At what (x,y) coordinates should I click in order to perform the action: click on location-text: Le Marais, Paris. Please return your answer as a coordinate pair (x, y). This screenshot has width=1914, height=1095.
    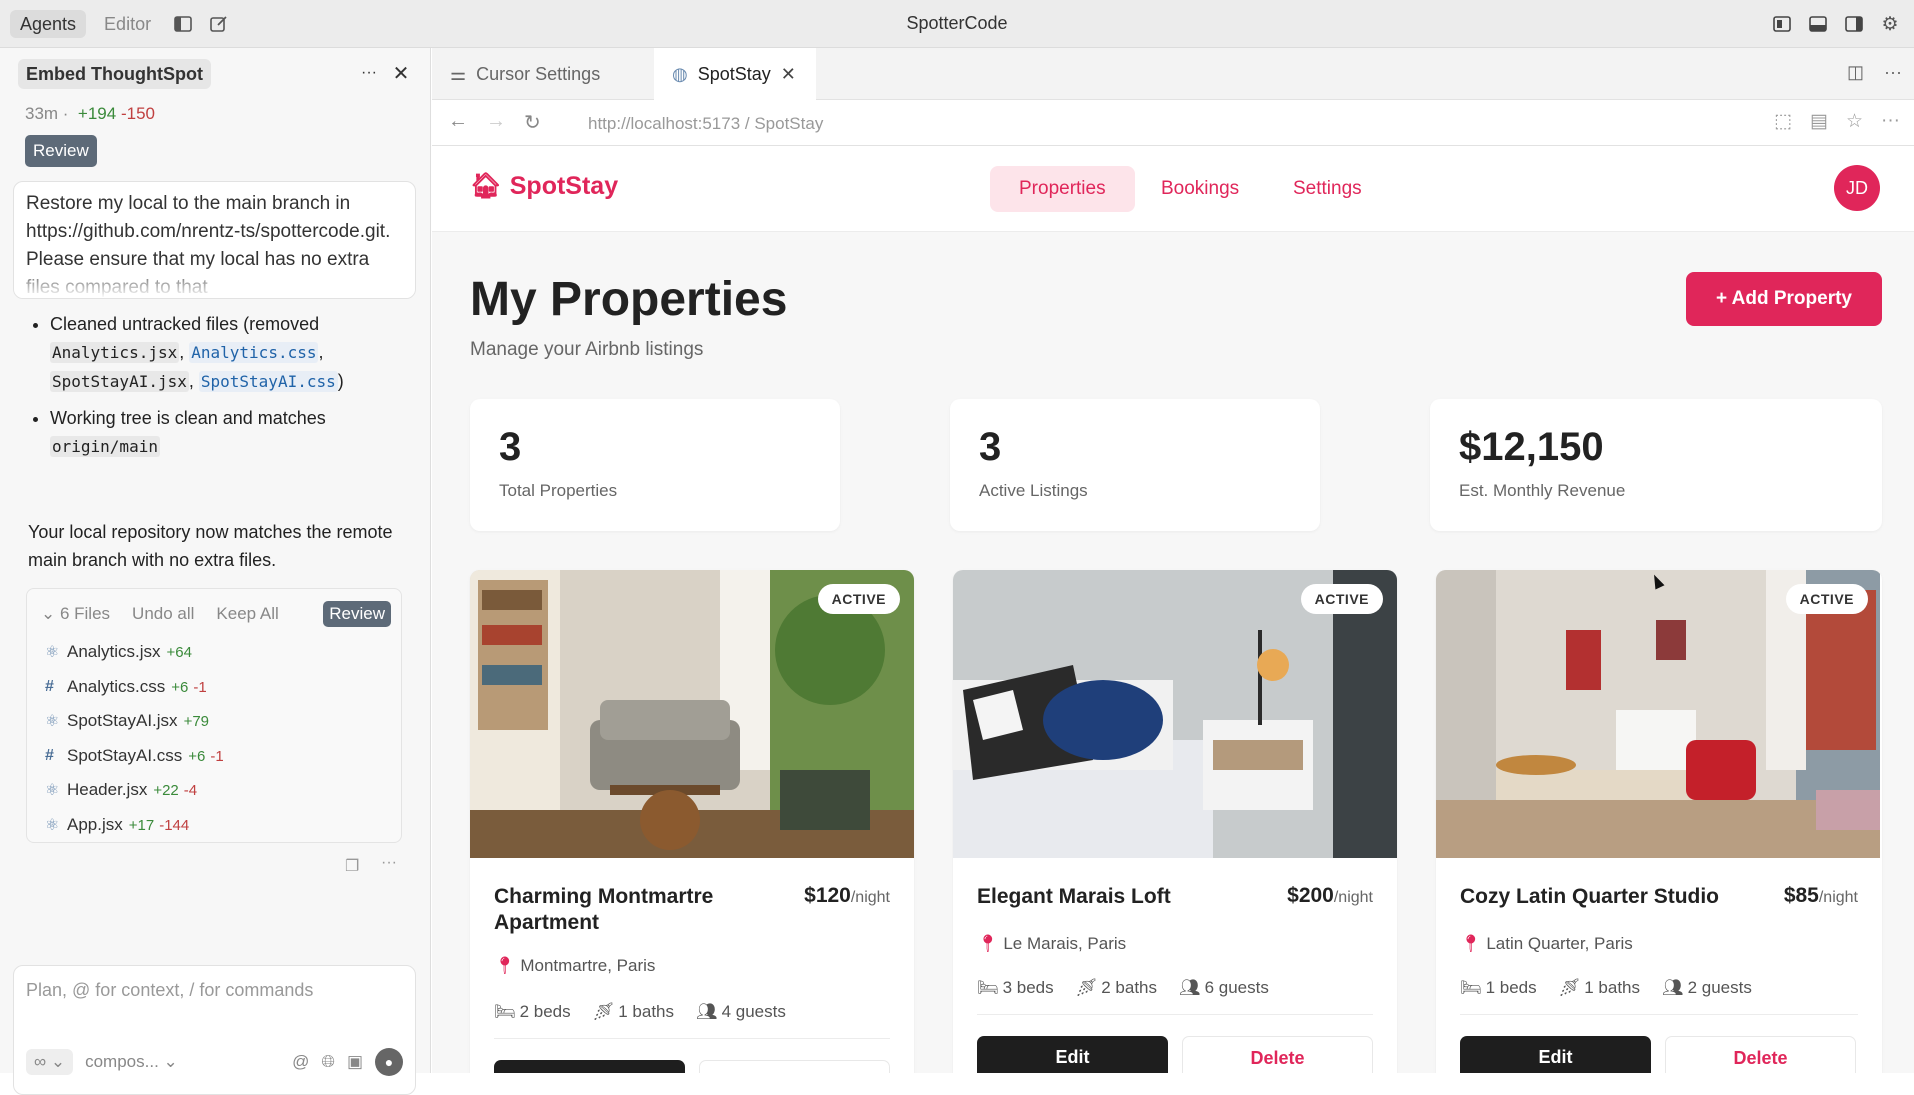
    Looking at the image, I should click on (1065, 943).